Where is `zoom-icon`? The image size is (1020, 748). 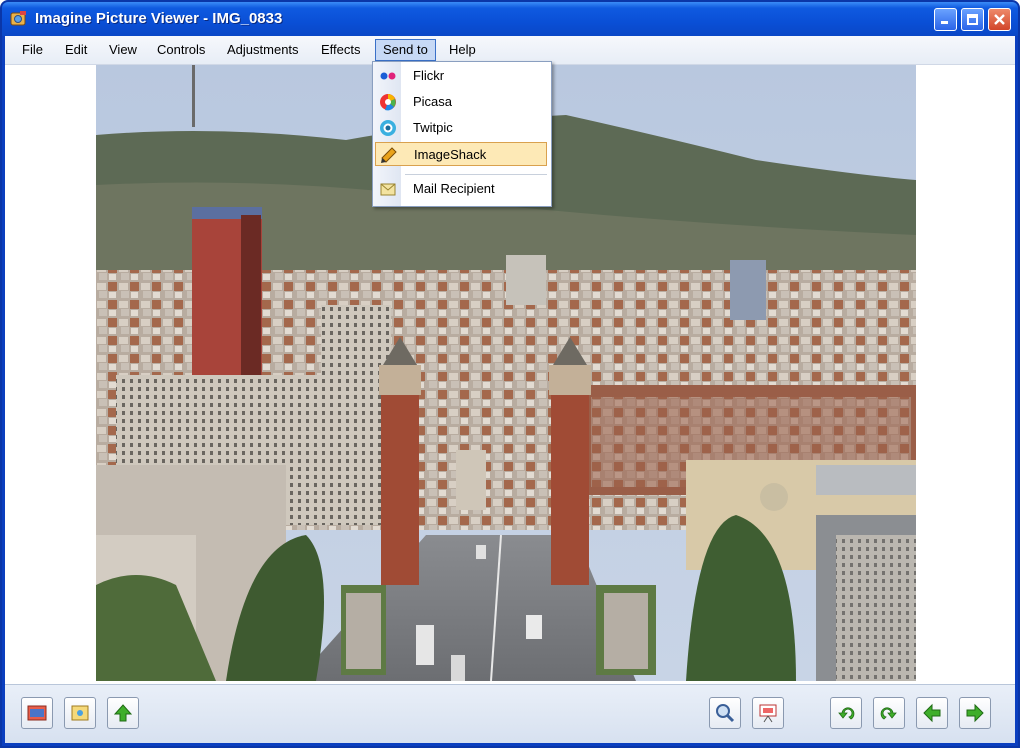 zoom-icon is located at coordinates (725, 713).